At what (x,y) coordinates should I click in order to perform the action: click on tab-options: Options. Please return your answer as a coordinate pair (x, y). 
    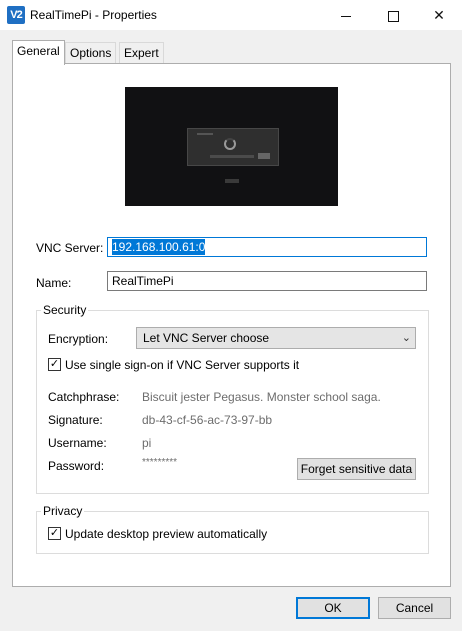
    Looking at the image, I should click on (91, 53).